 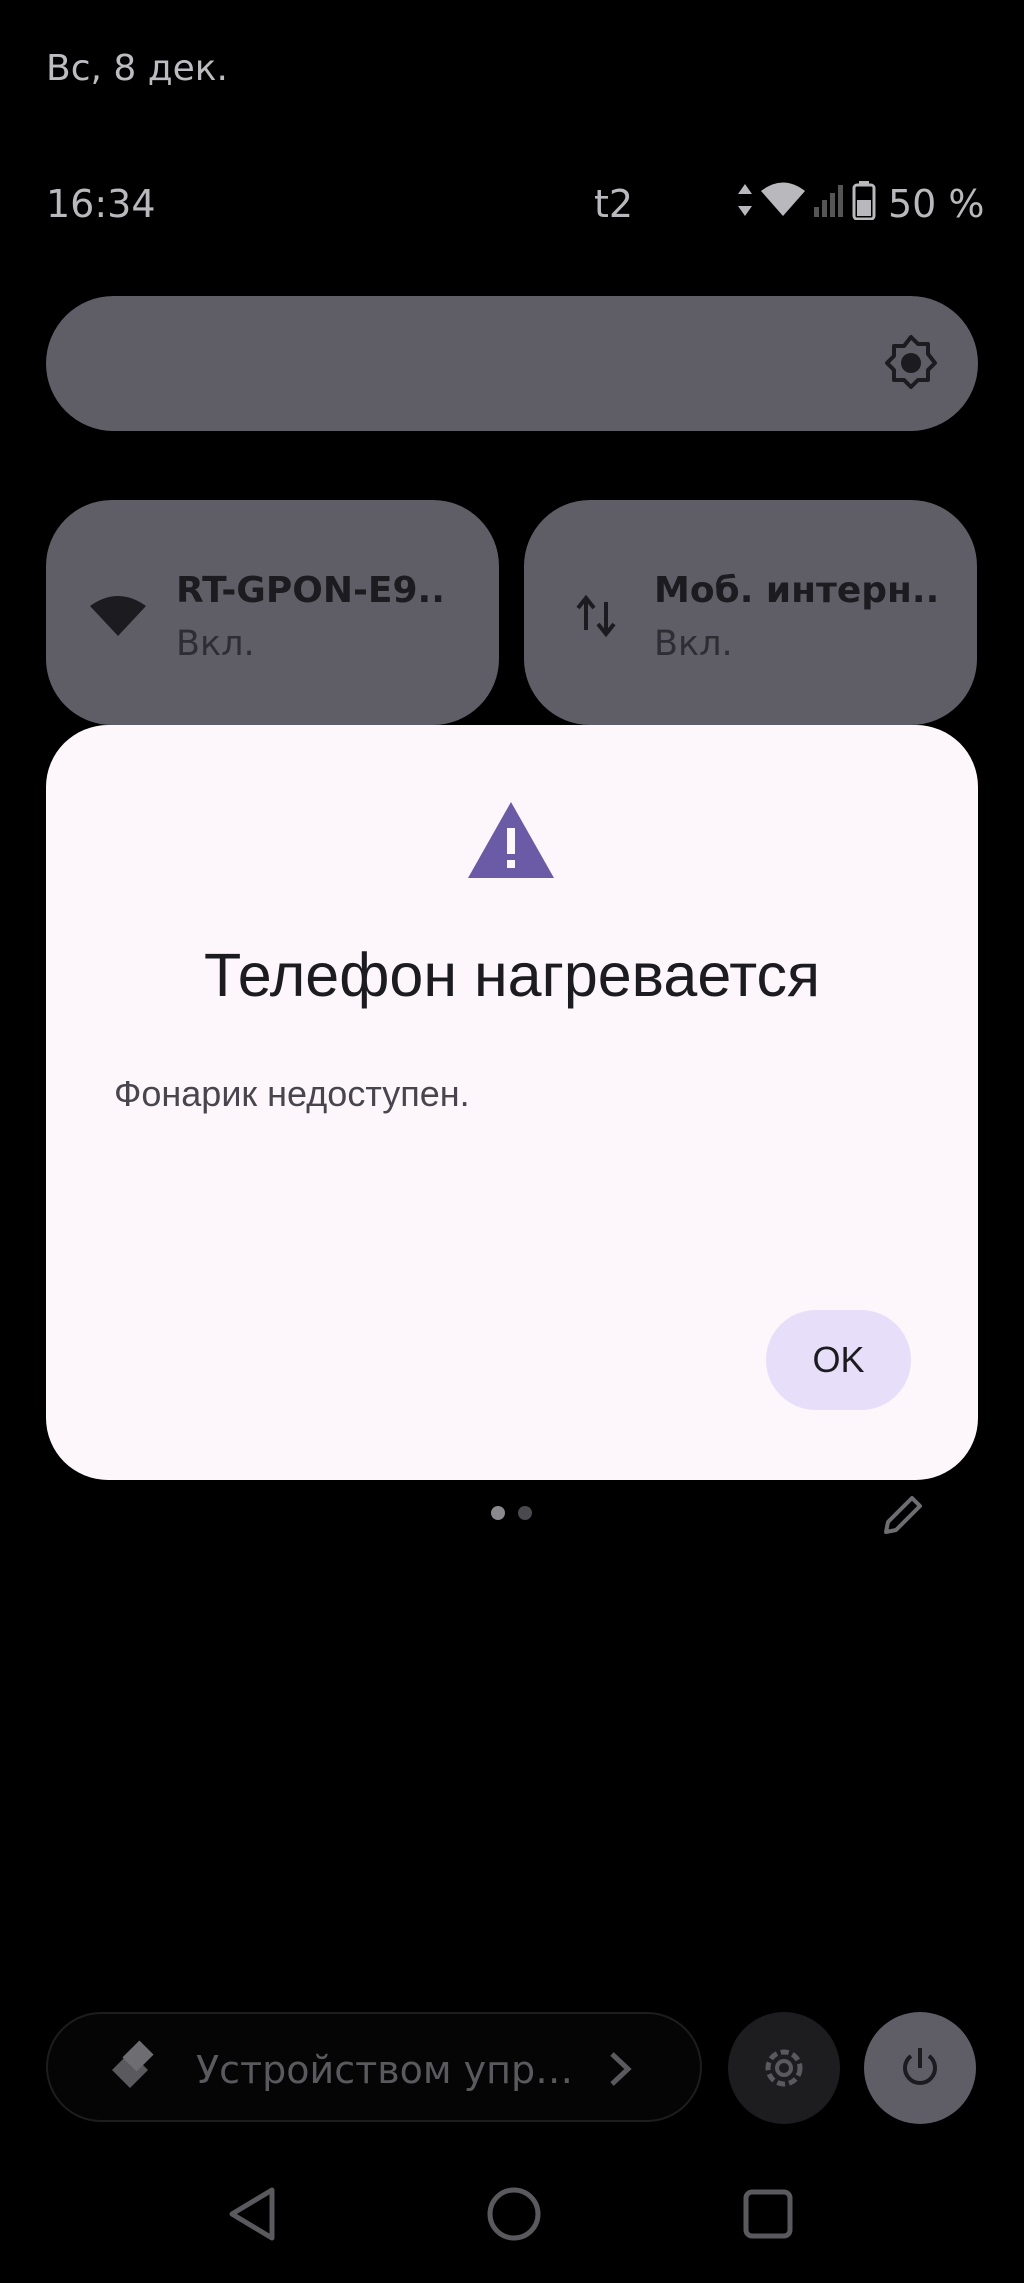 I want to click on status-date: Вс, 8 дек., so click(x=137, y=68).